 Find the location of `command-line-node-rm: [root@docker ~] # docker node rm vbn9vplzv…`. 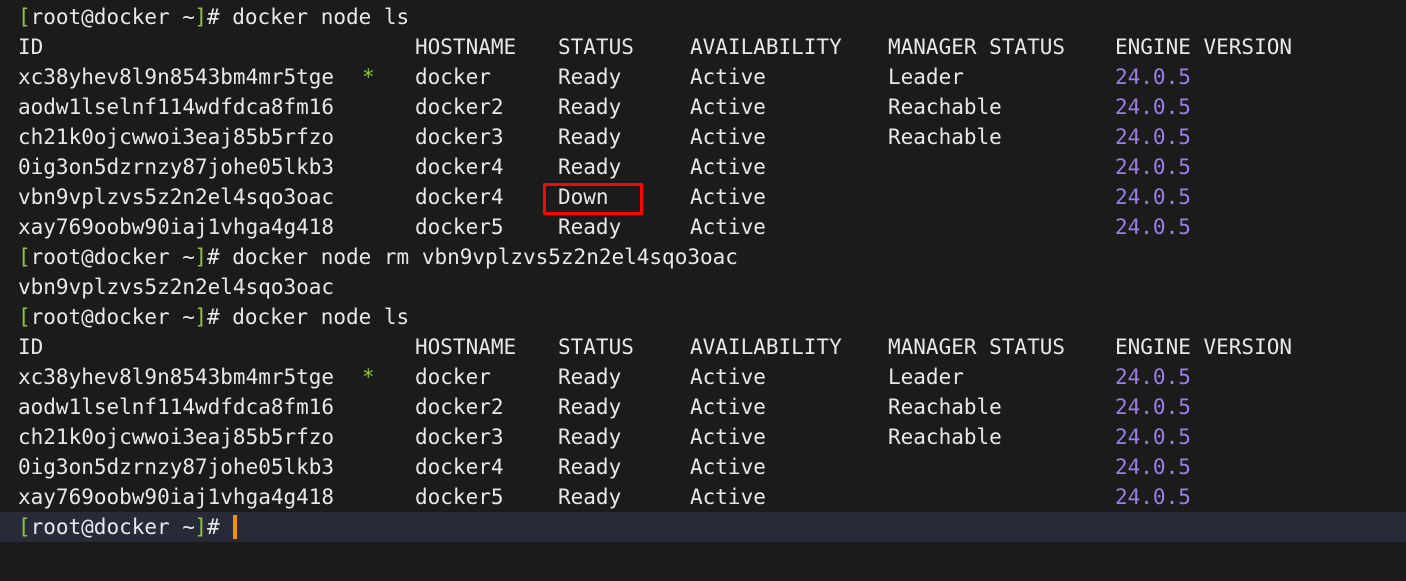

command-line-node-rm: [root@docker ~] # docker node rm vbn9vplzv… is located at coordinates (703, 257).